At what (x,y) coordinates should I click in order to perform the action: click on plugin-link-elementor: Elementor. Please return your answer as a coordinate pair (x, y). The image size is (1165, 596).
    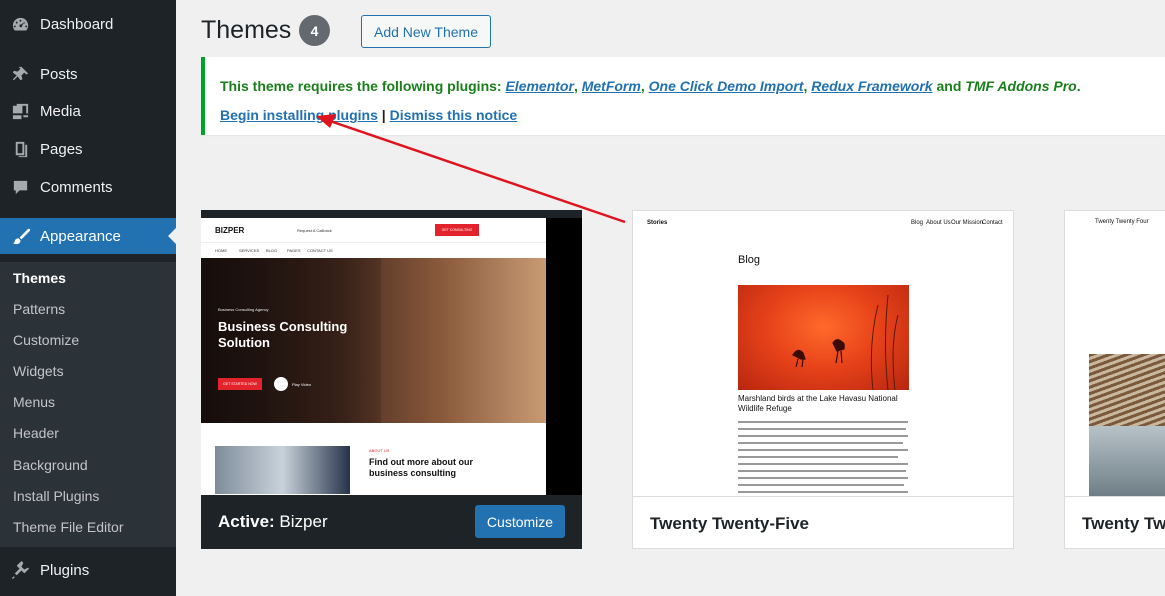
    Looking at the image, I should click on (539, 86).